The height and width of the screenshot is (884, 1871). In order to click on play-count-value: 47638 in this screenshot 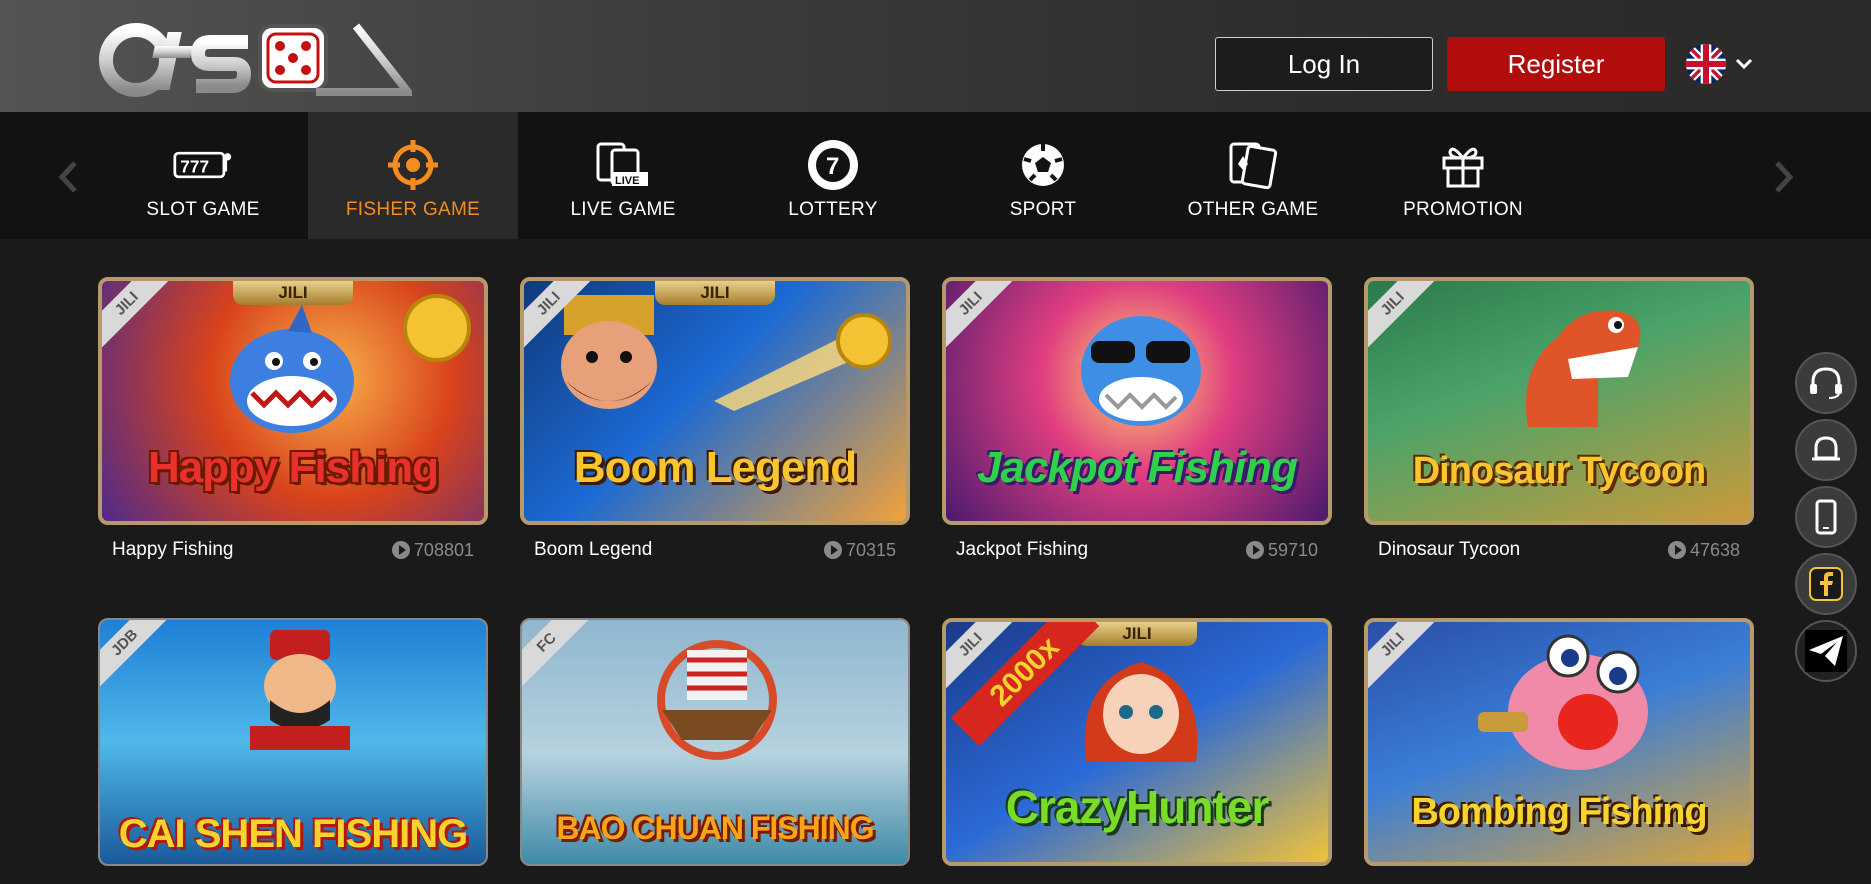, I will do `click(1714, 549)`.